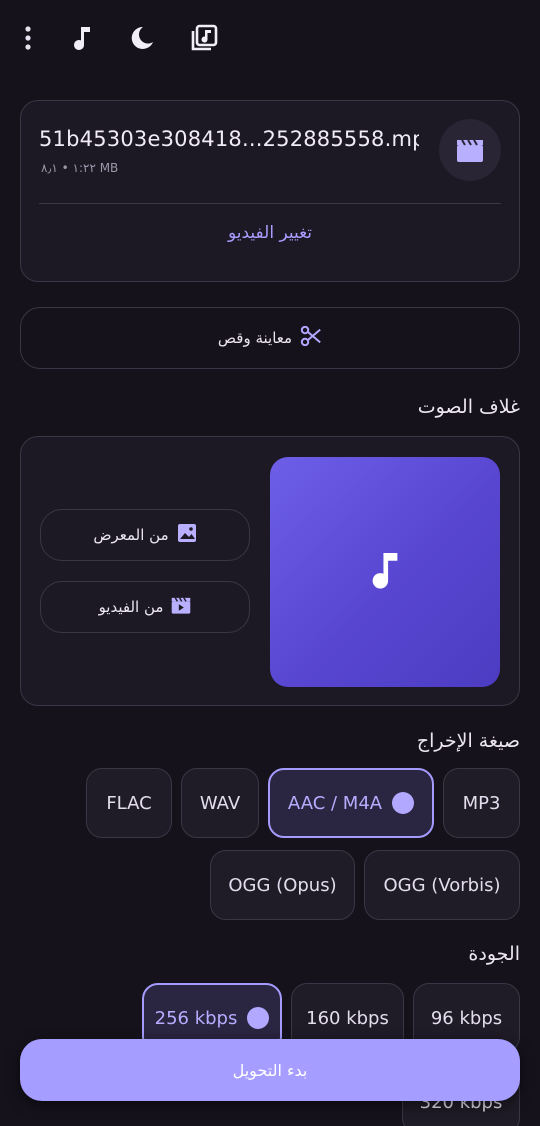 The image size is (540, 1126). Describe the element at coordinates (335, 803) in the screenshot. I see `format-option-label: AAC / M4A` at that location.